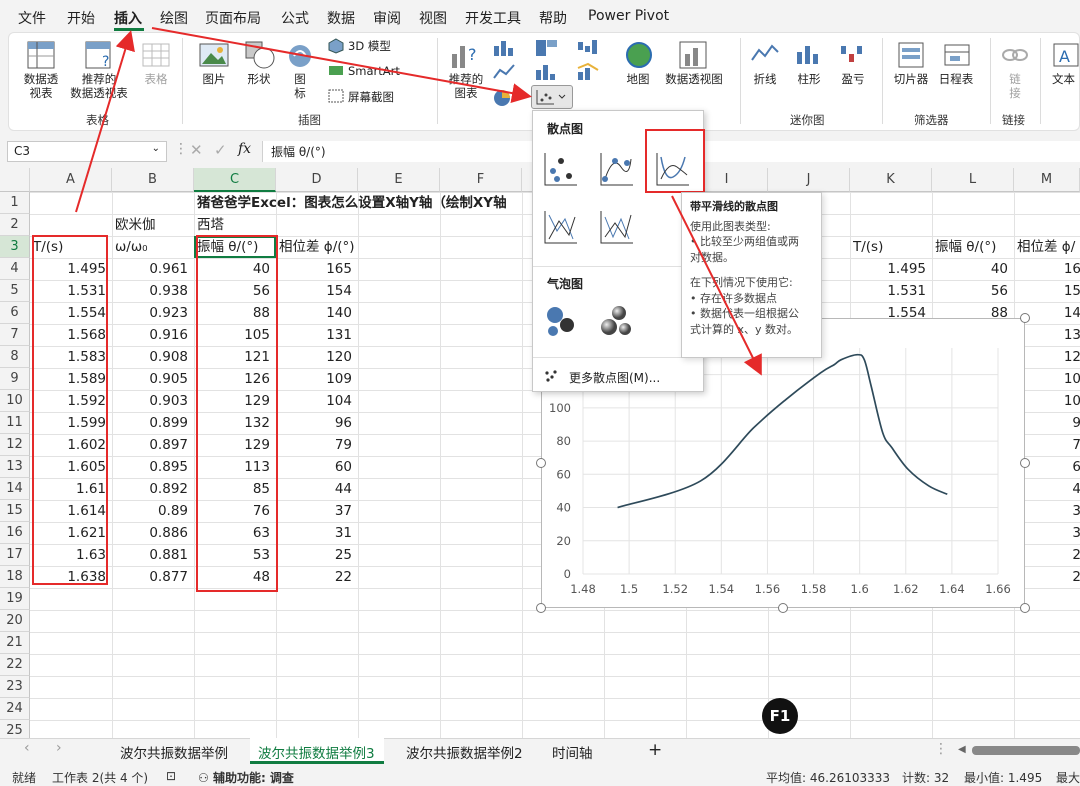  What do you see at coordinates (153, 577) in the screenshot?
I see `data-cell: 0.877` at bounding box center [153, 577].